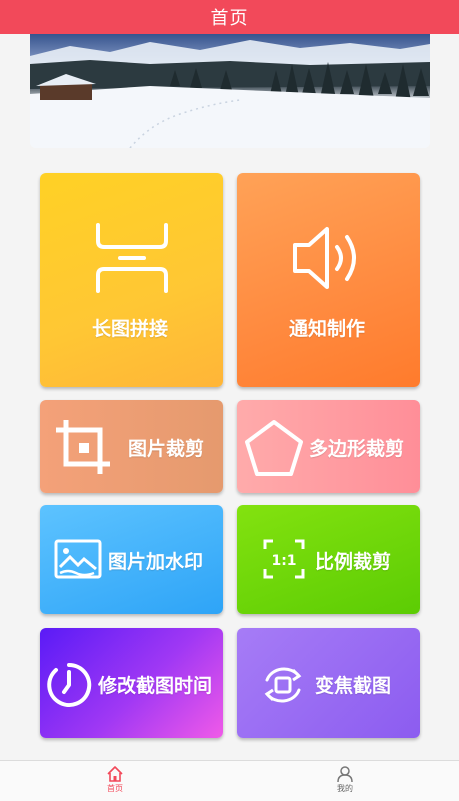 This screenshot has width=459, height=801. I want to click on tab-home: 首页, so click(115, 779).